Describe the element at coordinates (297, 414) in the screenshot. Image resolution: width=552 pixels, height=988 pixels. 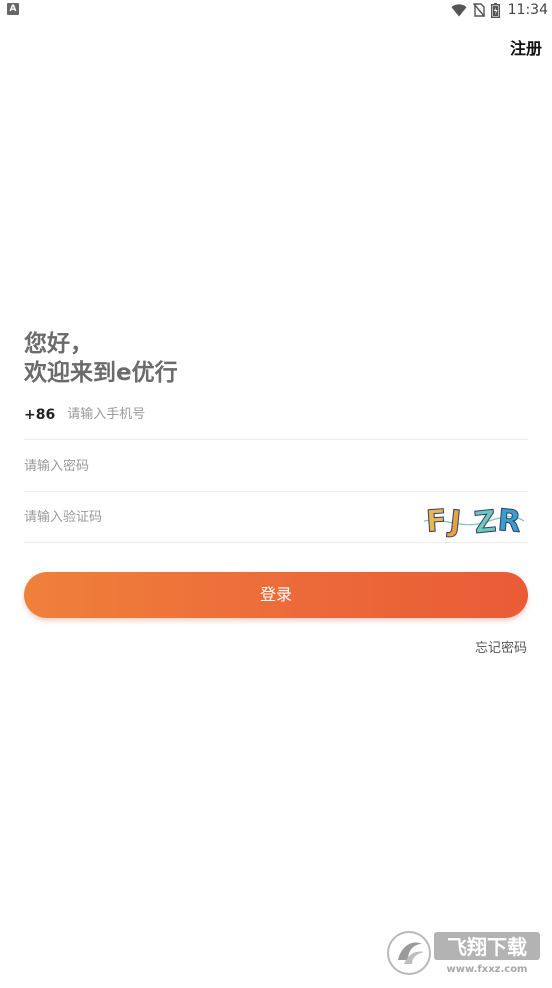
I see `phone-input` at that location.